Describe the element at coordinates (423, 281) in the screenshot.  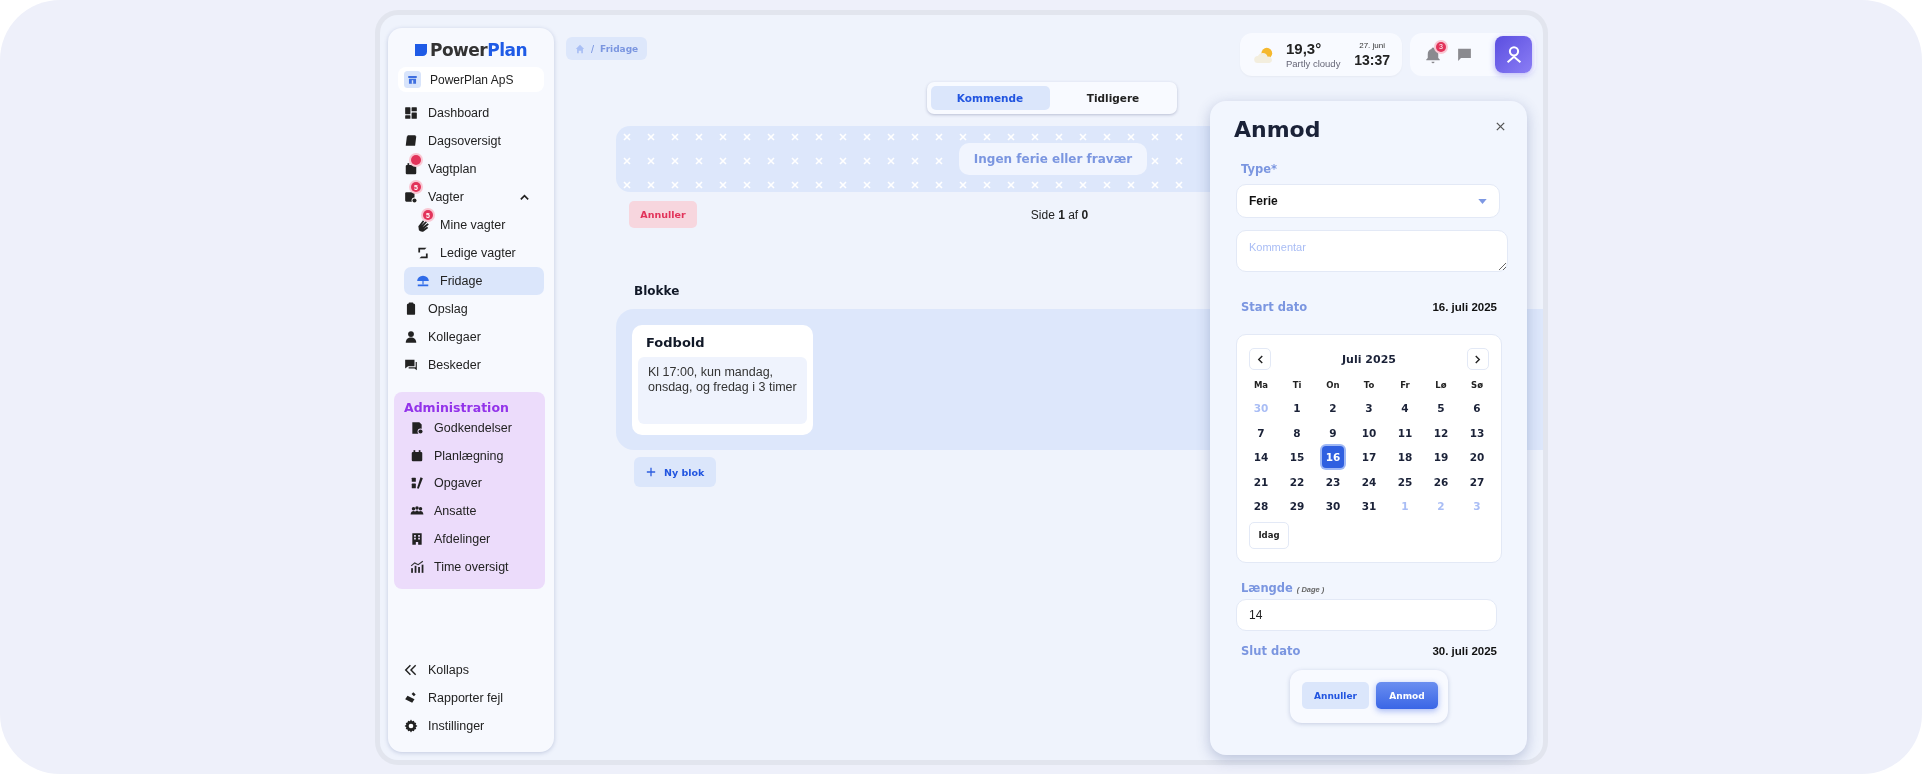
I see `beach-umbrella-icon` at that location.